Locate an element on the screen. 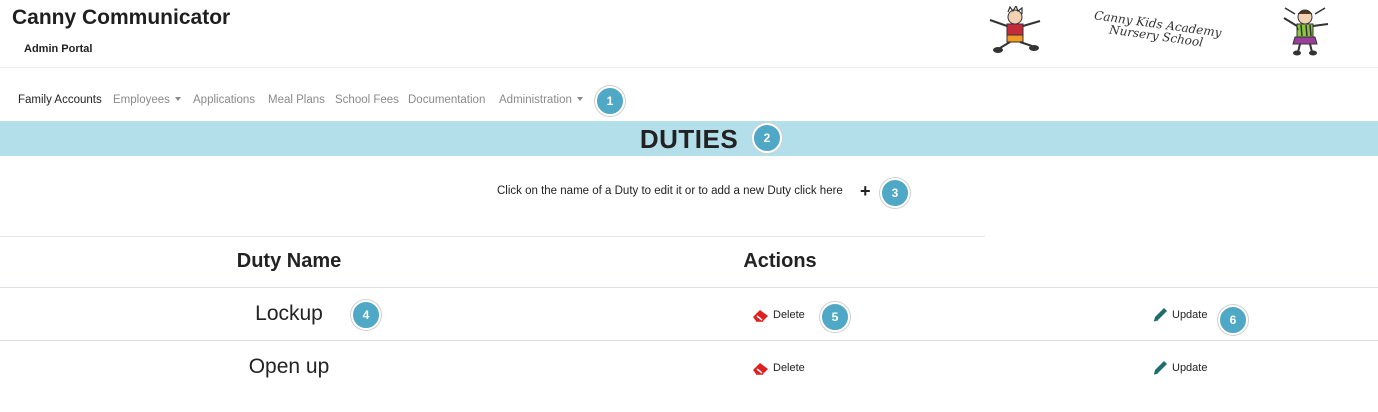  app-title: Canny Communicator is located at coordinates (121, 17).